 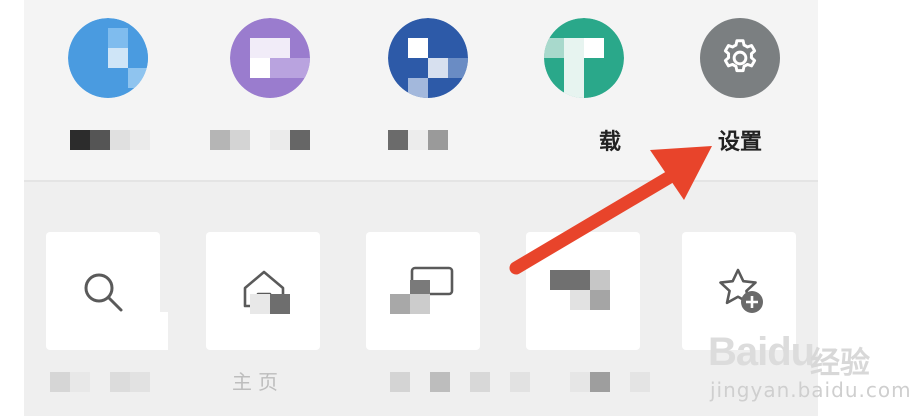 I want to click on watermark-logo: Baidu, so click(x=761, y=352).